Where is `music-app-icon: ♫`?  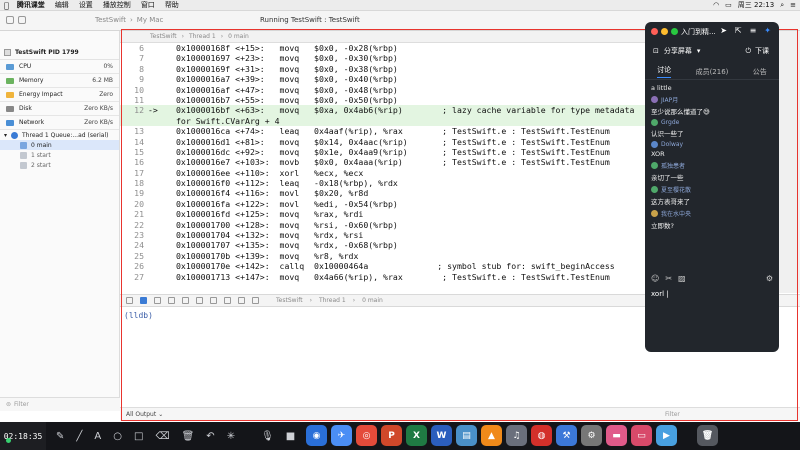 music-app-icon: ♫ is located at coordinates (516, 435).